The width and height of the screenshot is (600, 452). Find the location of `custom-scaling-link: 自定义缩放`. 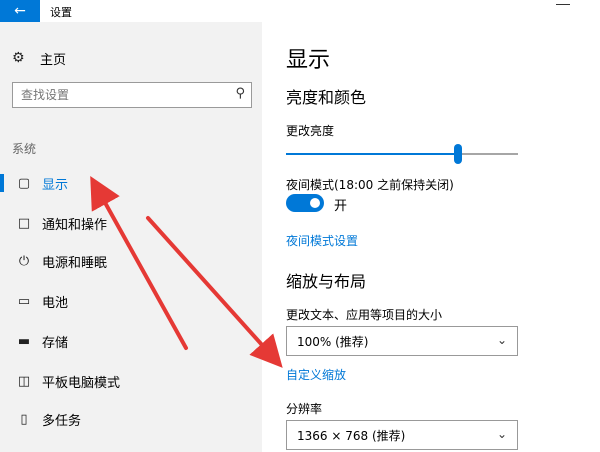

custom-scaling-link: 自定义缩放 is located at coordinates (316, 374).